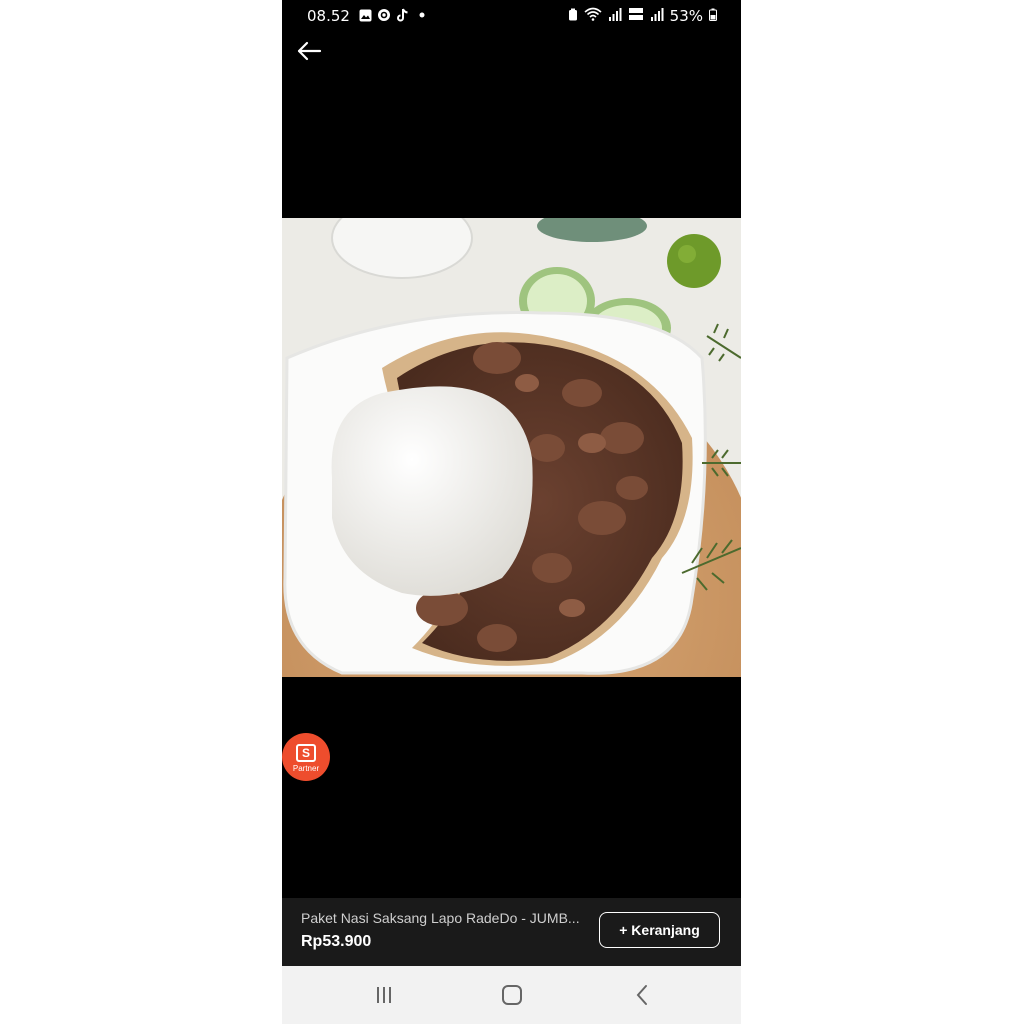 The height and width of the screenshot is (1024, 1024). Describe the element at coordinates (328, 16) in the screenshot. I see `status-time: 08.52` at that location.